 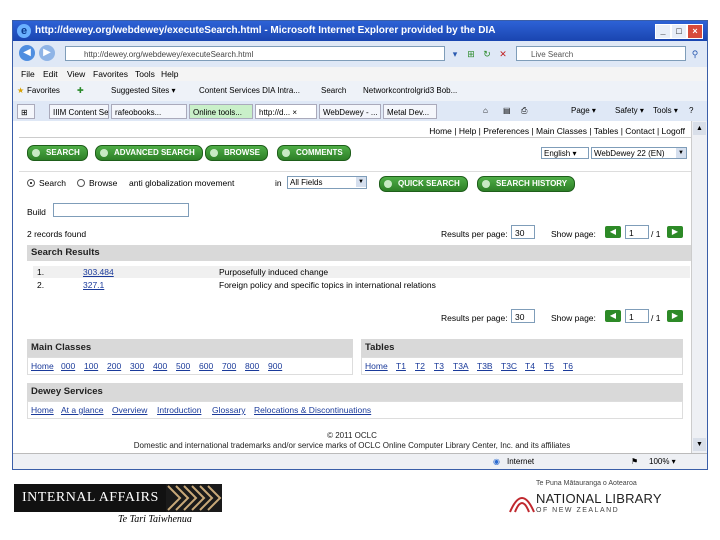 What do you see at coordinates (27, 53) in the screenshot?
I see `back-icon: ◀` at bounding box center [27, 53].